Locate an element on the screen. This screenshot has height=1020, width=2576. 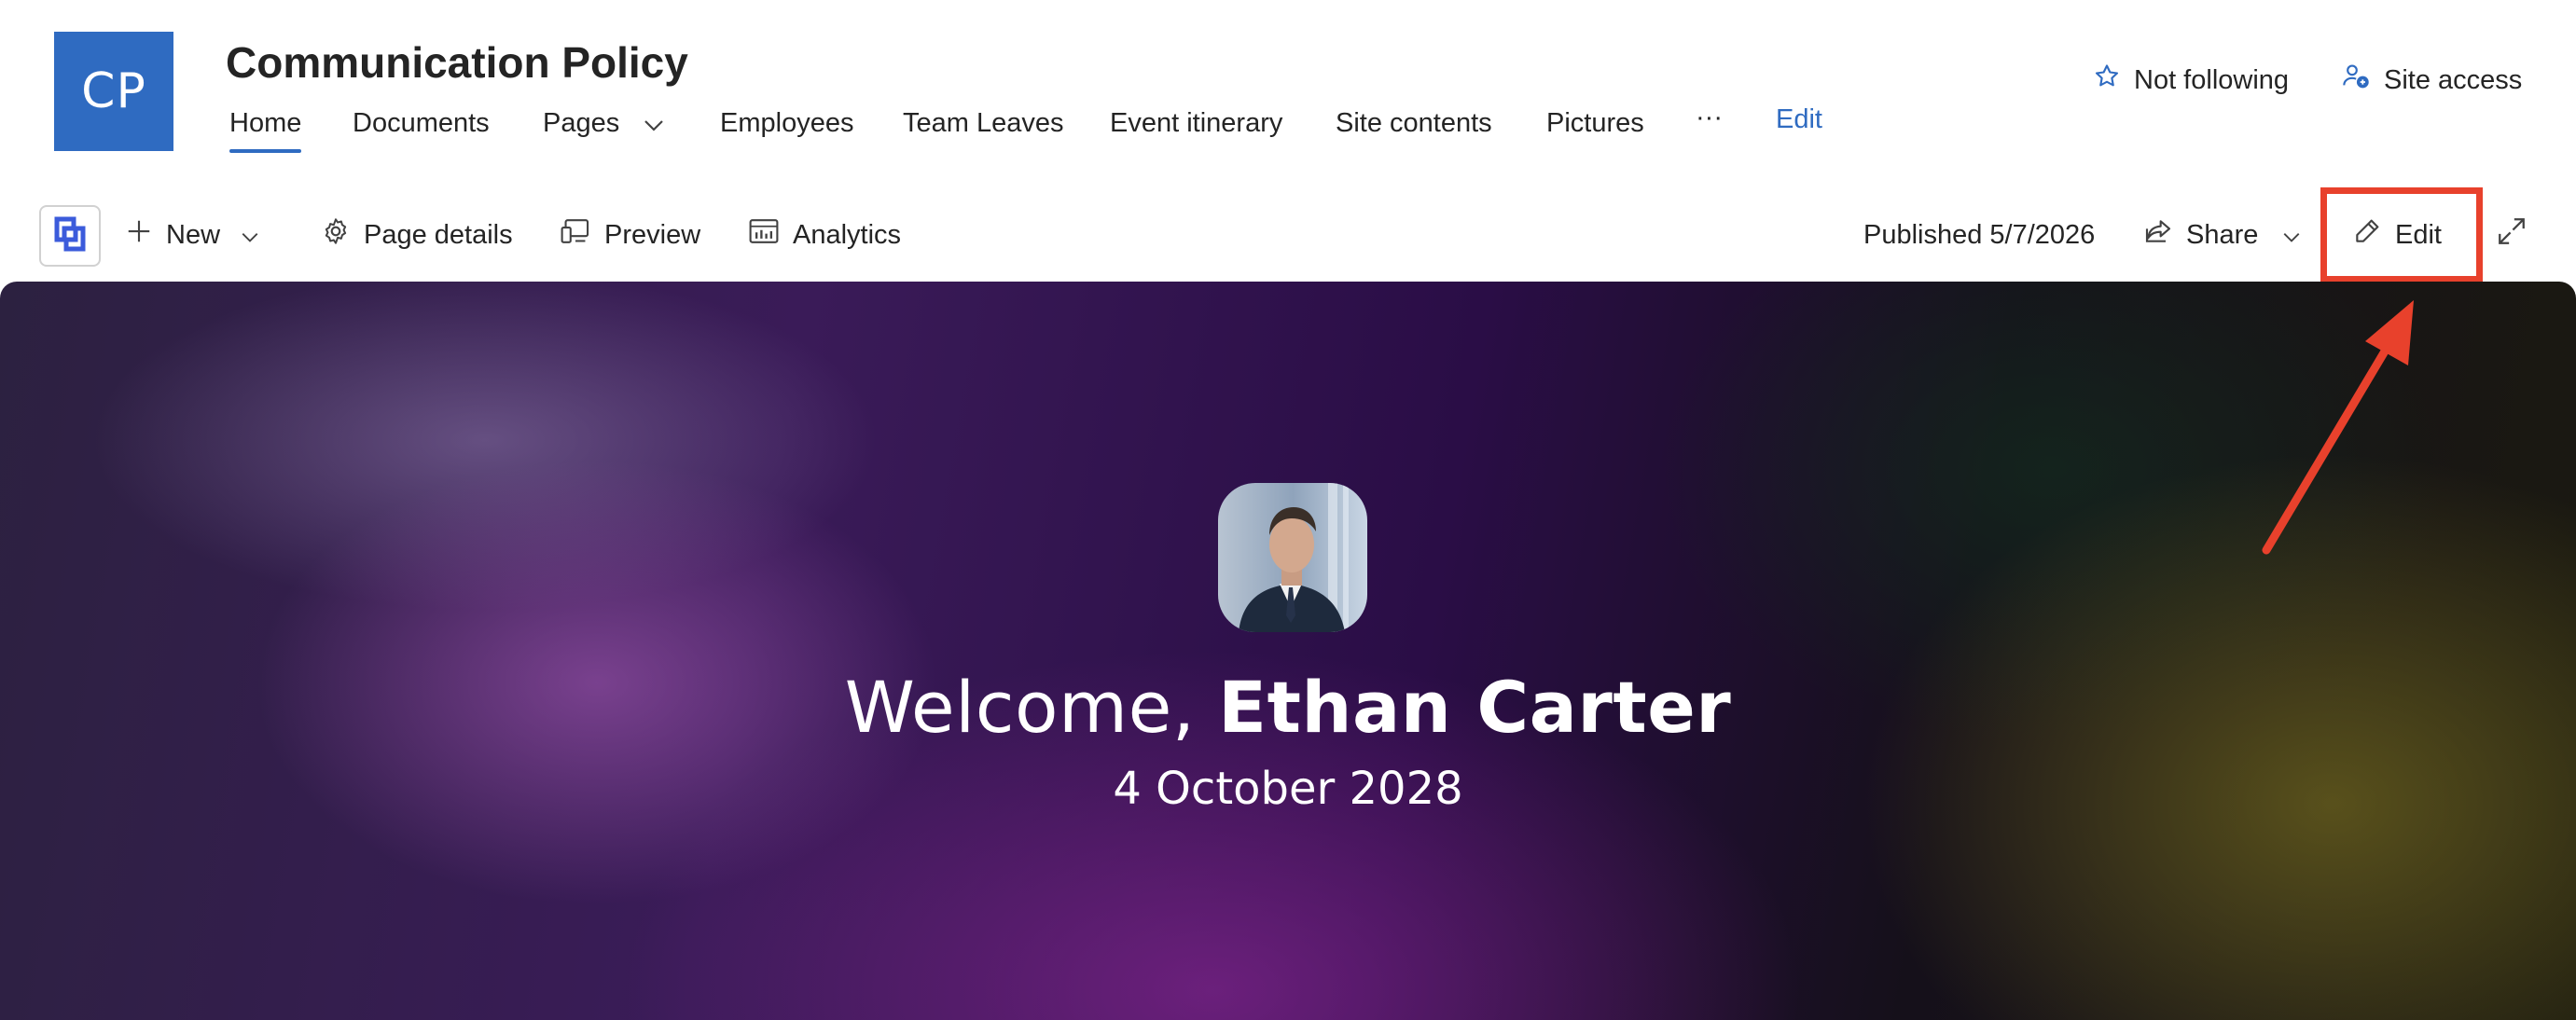
nav-item-label: Site contents is located at coordinates (1414, 123).